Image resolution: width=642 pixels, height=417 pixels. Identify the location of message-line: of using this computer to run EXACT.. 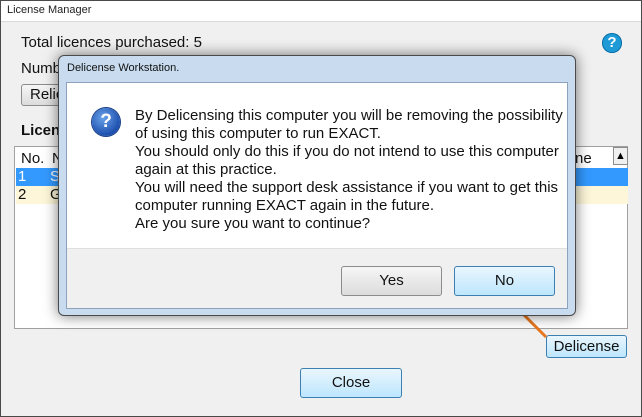
(258, 133).